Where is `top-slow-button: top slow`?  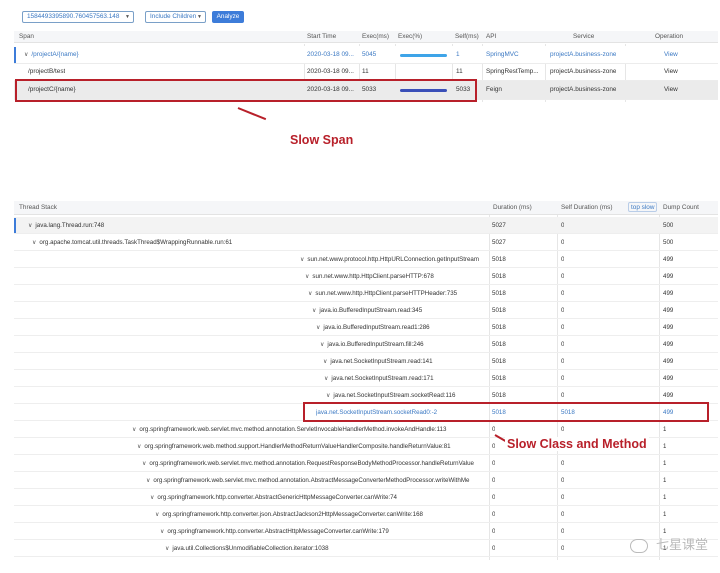 top-slow-button: top slow is located at coordinates (643, 207).